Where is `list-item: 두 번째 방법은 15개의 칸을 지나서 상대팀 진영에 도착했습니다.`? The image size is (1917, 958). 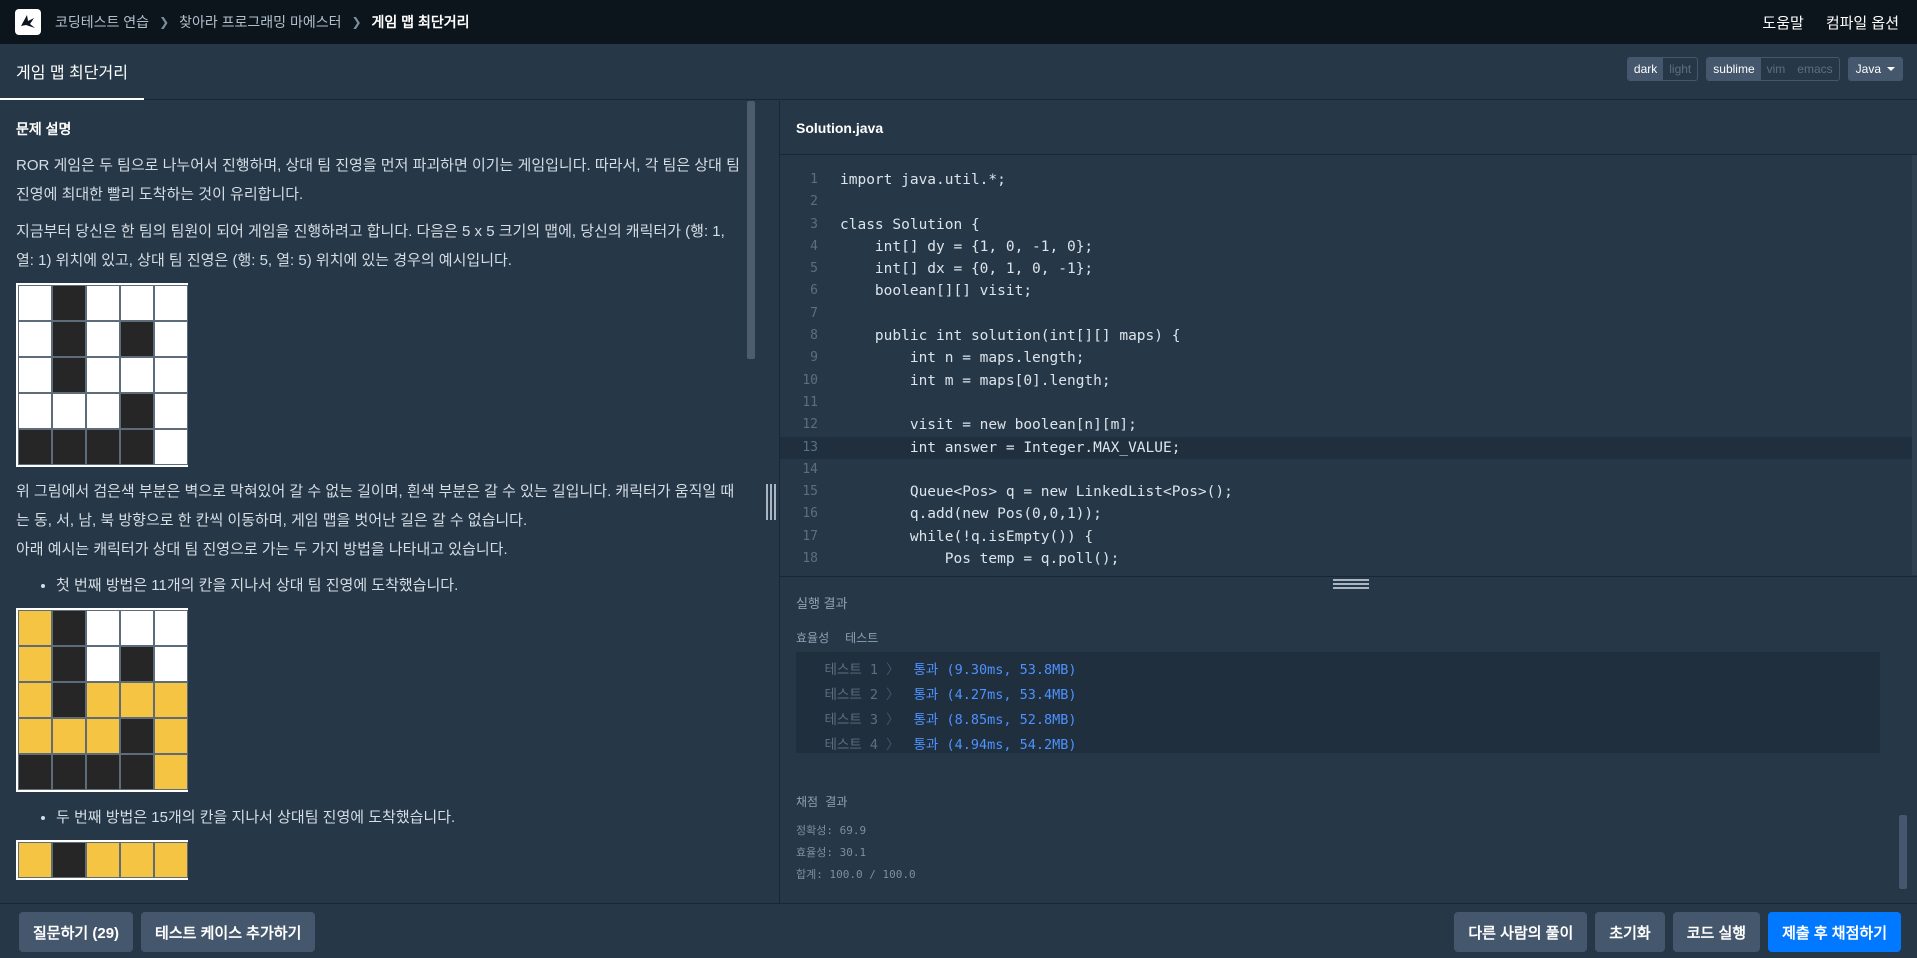
list-item: 두 번째 방법은 15개의 칸을 지나서 상대팀 진영에 도착했습니다. is located at coordinates (400, 818).